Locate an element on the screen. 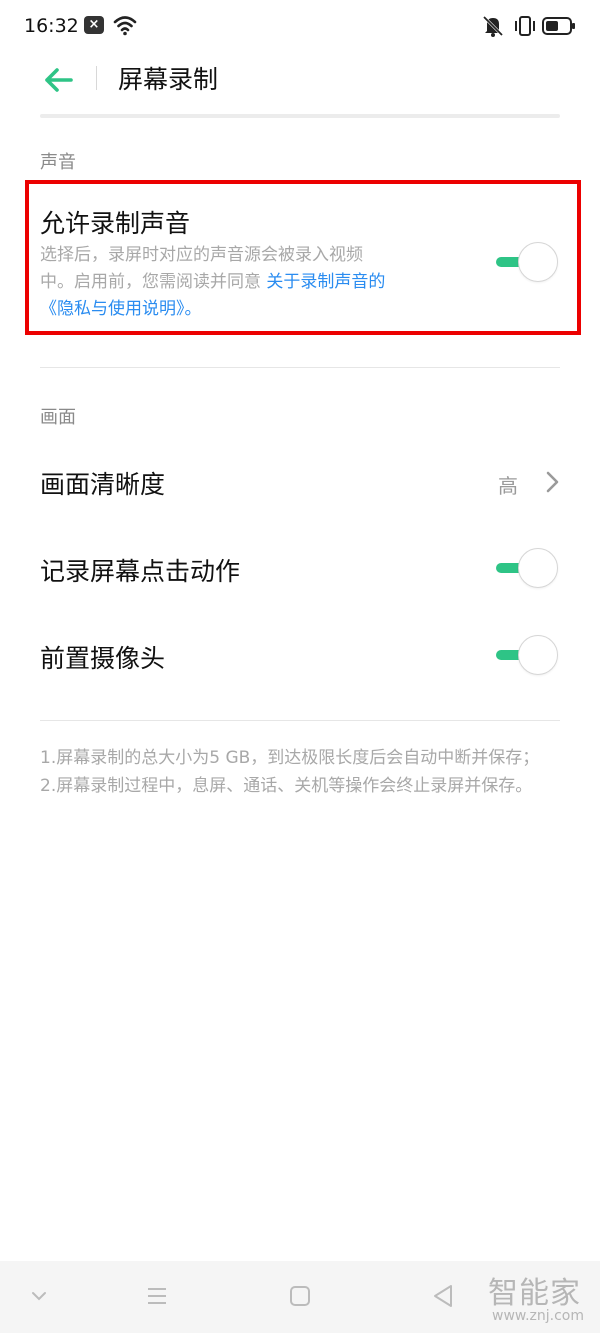  mute-icon is located at coordinates (493, 26).